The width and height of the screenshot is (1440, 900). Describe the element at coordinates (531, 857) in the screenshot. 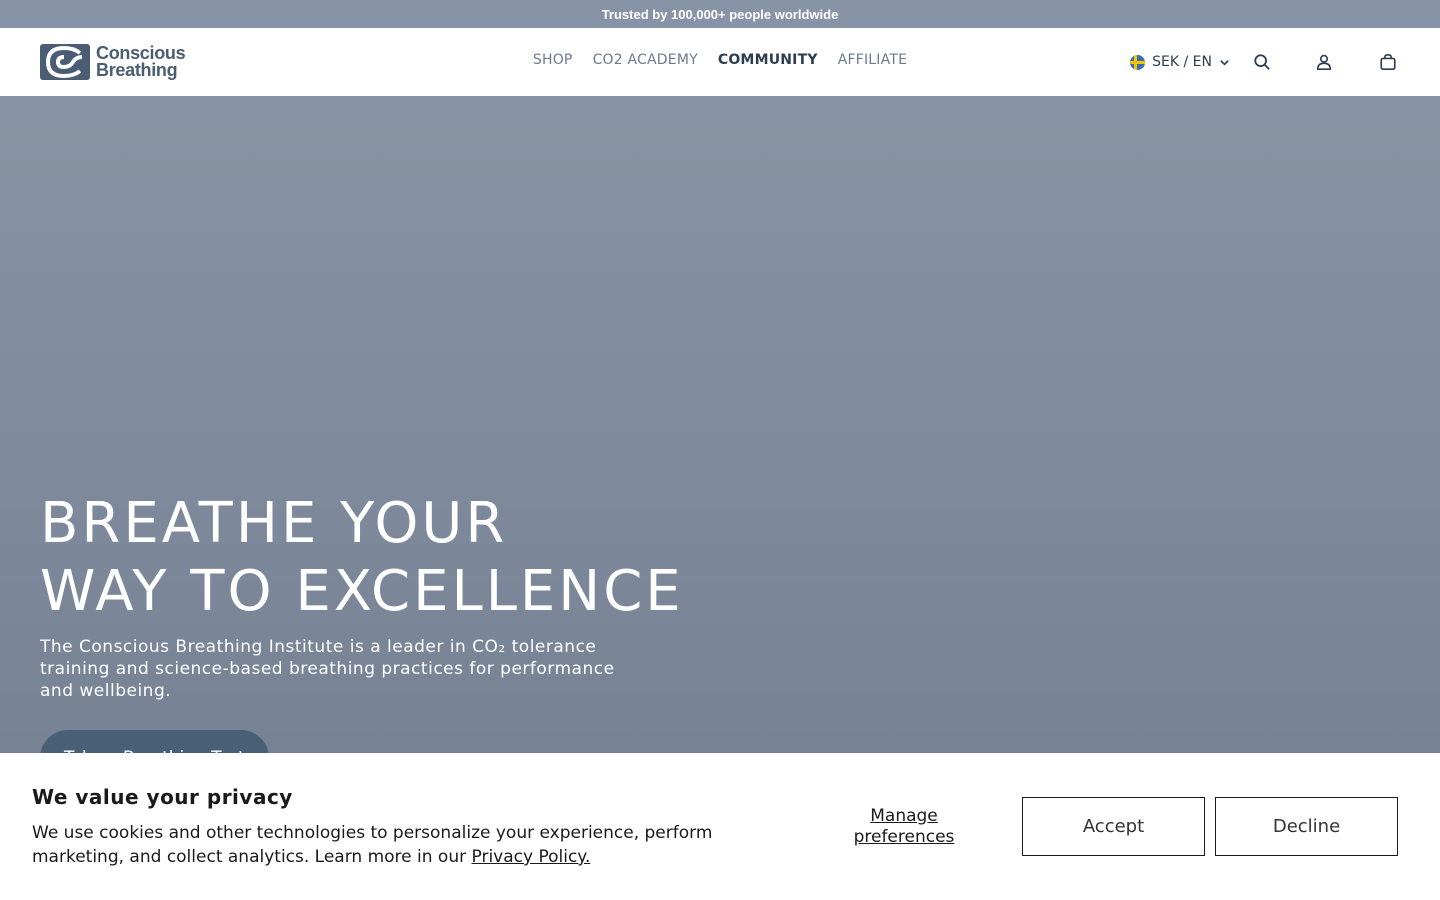

I see `privacy-policy-link: Privacy Policy.` at that location.